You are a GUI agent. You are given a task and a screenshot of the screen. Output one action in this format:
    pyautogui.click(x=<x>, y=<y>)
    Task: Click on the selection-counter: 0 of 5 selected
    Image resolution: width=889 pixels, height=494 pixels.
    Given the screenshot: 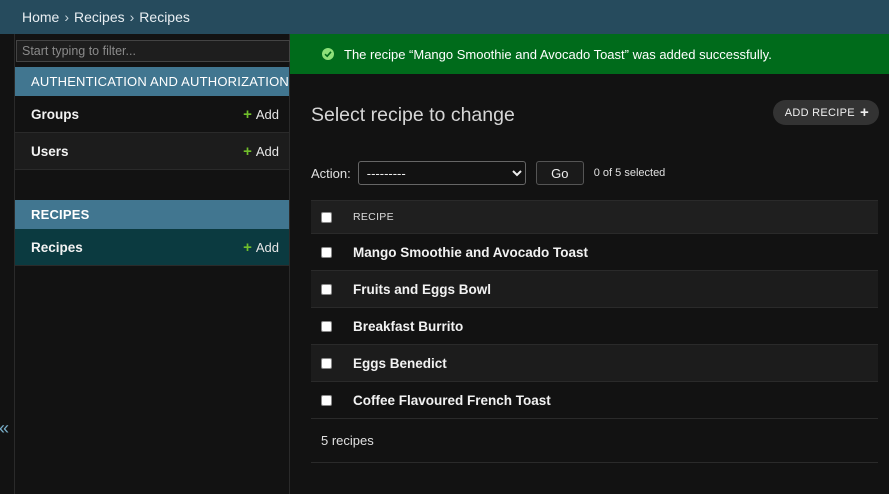 What is the action you would take?
    pyautogui.click(x=629, y=173)
    